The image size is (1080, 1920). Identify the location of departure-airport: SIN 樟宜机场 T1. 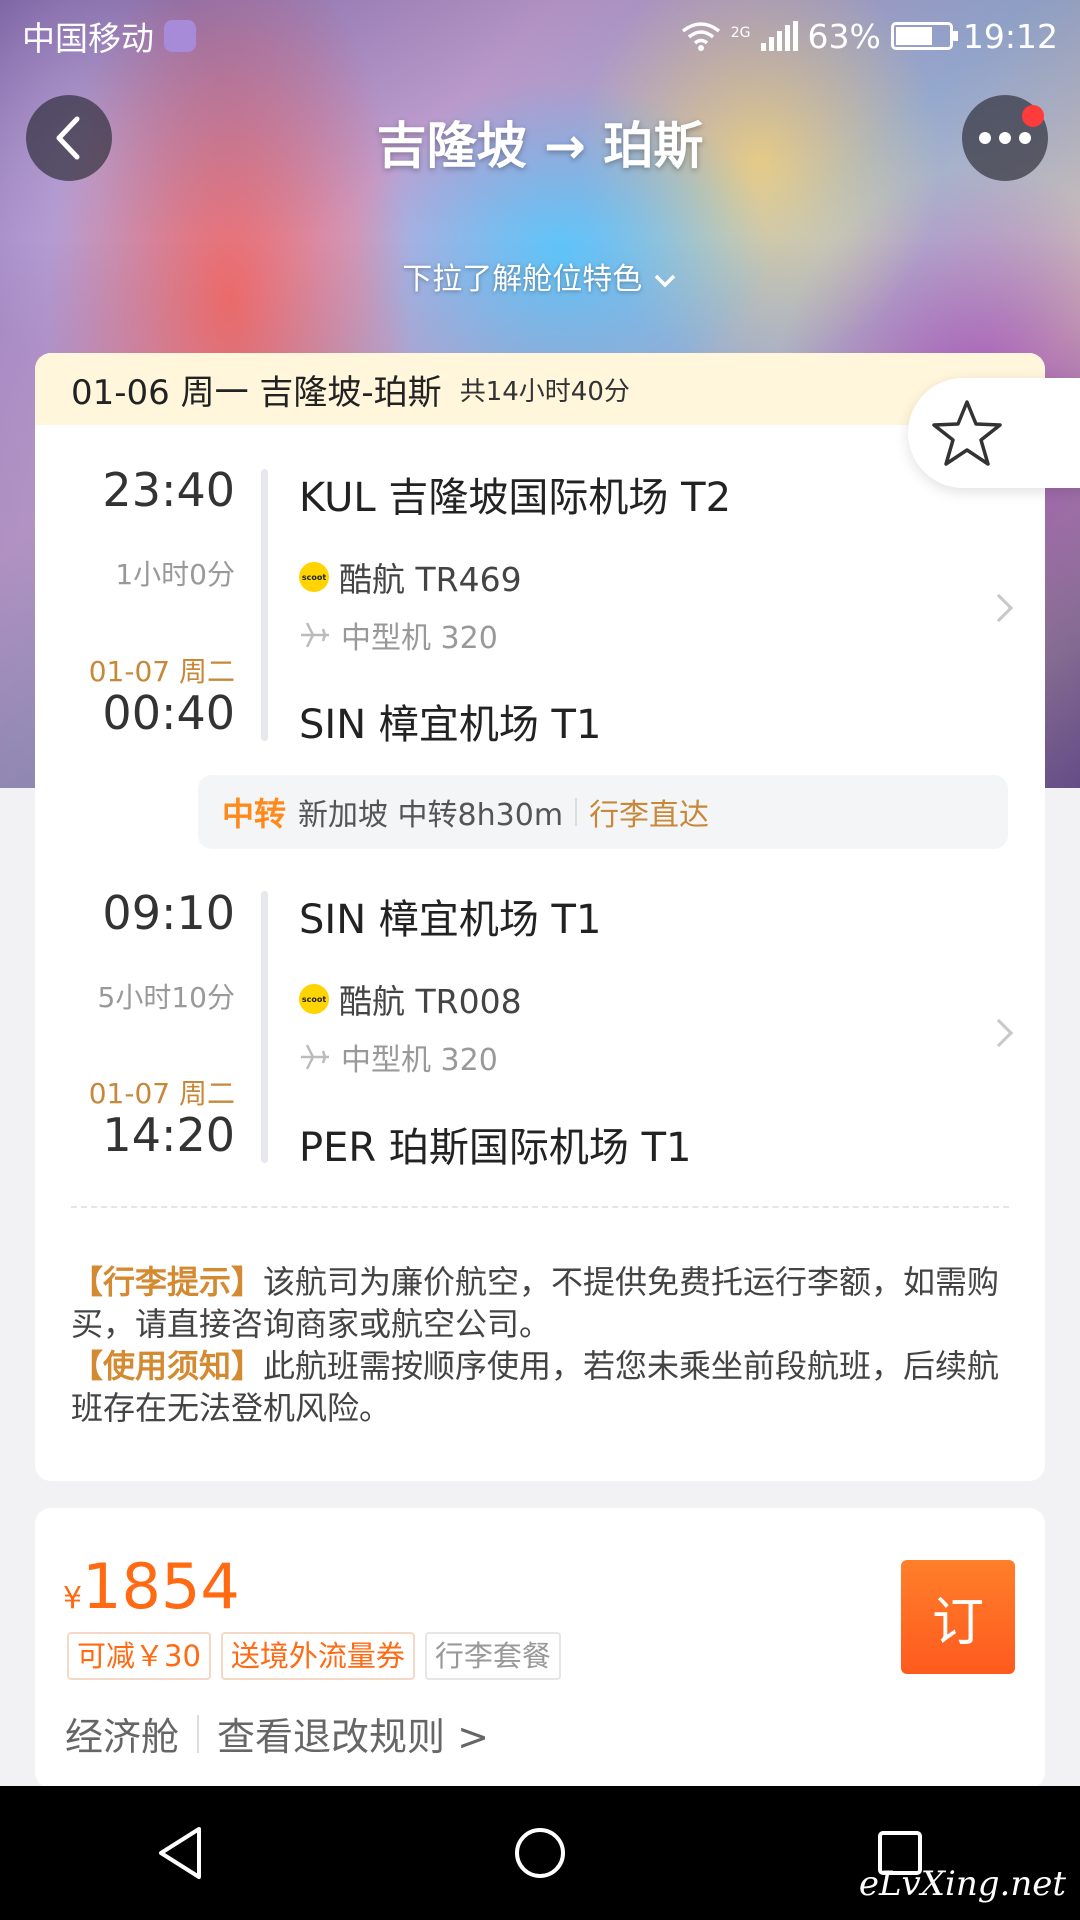
(450, 920).